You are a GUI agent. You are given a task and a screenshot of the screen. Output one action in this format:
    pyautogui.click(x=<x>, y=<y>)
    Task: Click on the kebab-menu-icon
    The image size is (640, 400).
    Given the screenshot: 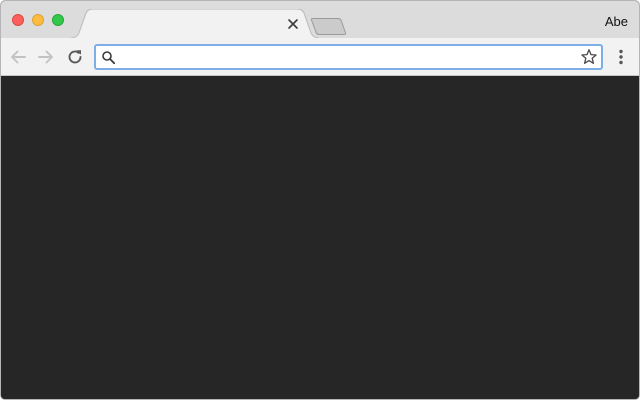 What is the action you would take?
    pyautogui.click(x=621, y=57)
    